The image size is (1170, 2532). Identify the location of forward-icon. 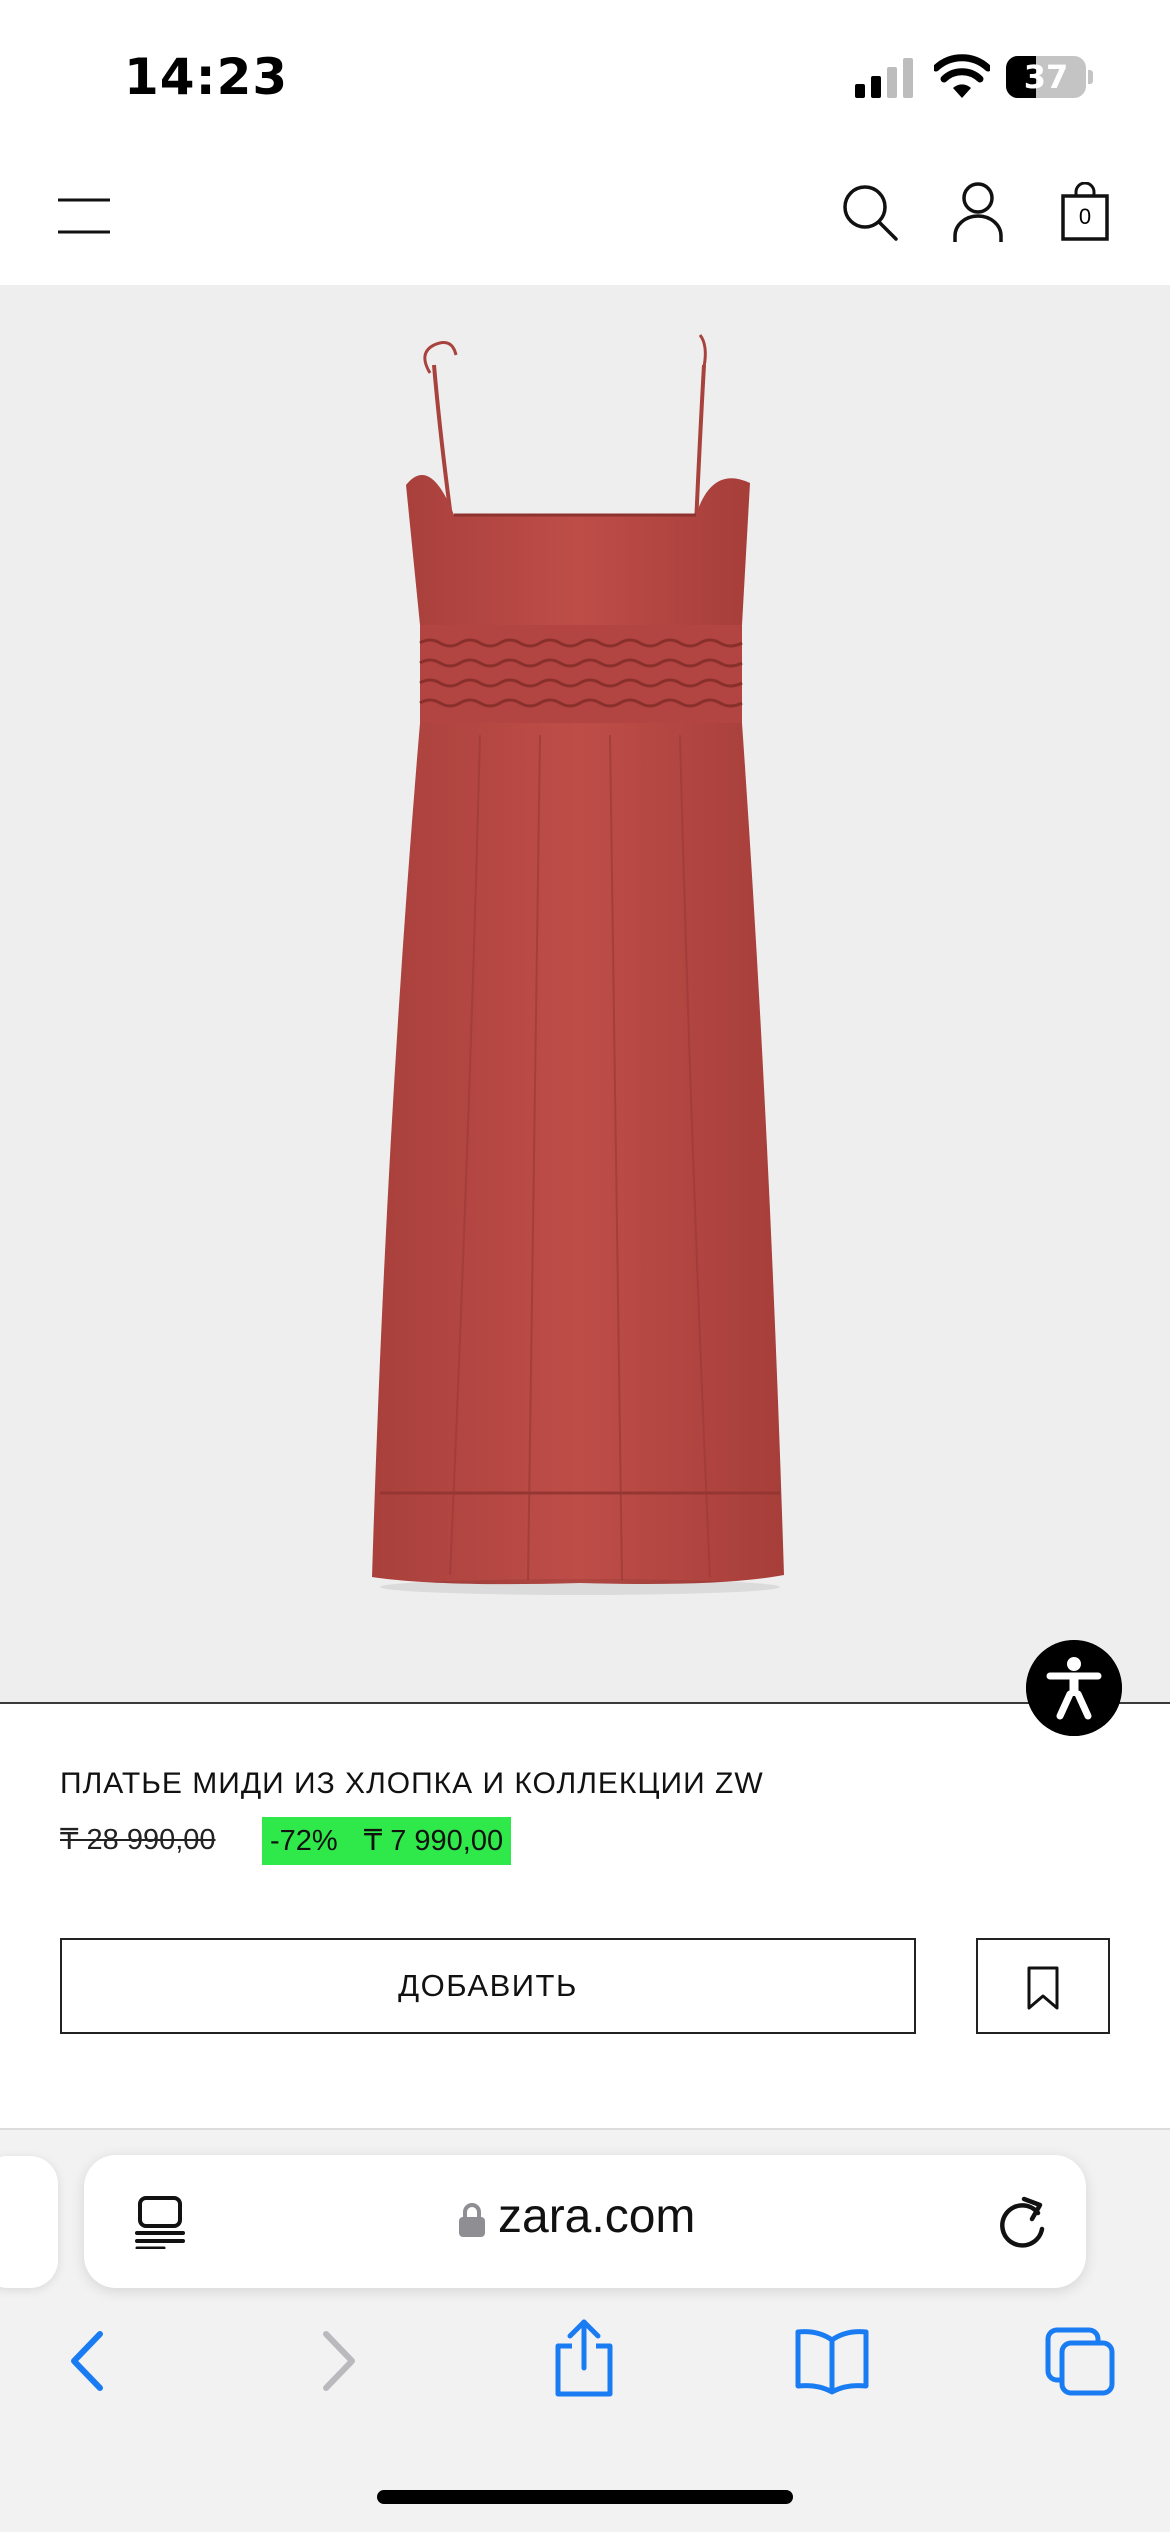
(339, 2361).